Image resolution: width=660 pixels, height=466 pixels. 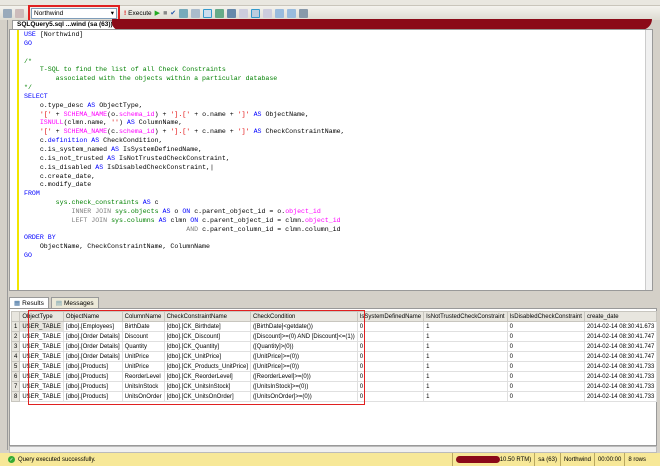 What do you see at coordinates (165, 13) in the screenshot?
I see `stop-icon: ■` at bounding box center [165, 13].